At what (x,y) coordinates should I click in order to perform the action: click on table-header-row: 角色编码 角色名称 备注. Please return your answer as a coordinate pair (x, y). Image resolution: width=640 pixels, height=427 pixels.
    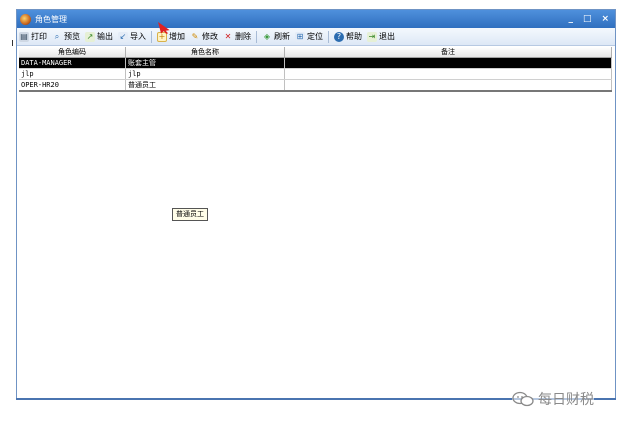
    Looking at the image, I should click on (315, 52).